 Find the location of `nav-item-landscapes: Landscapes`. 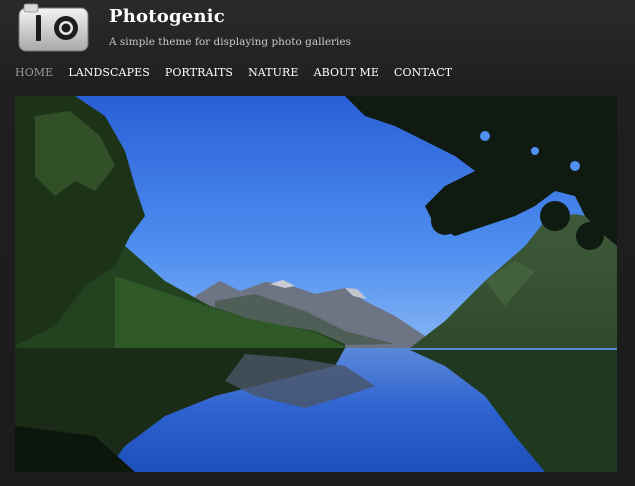

nav-item-landscapes: Landscapes is located at coordinates (109, 74).